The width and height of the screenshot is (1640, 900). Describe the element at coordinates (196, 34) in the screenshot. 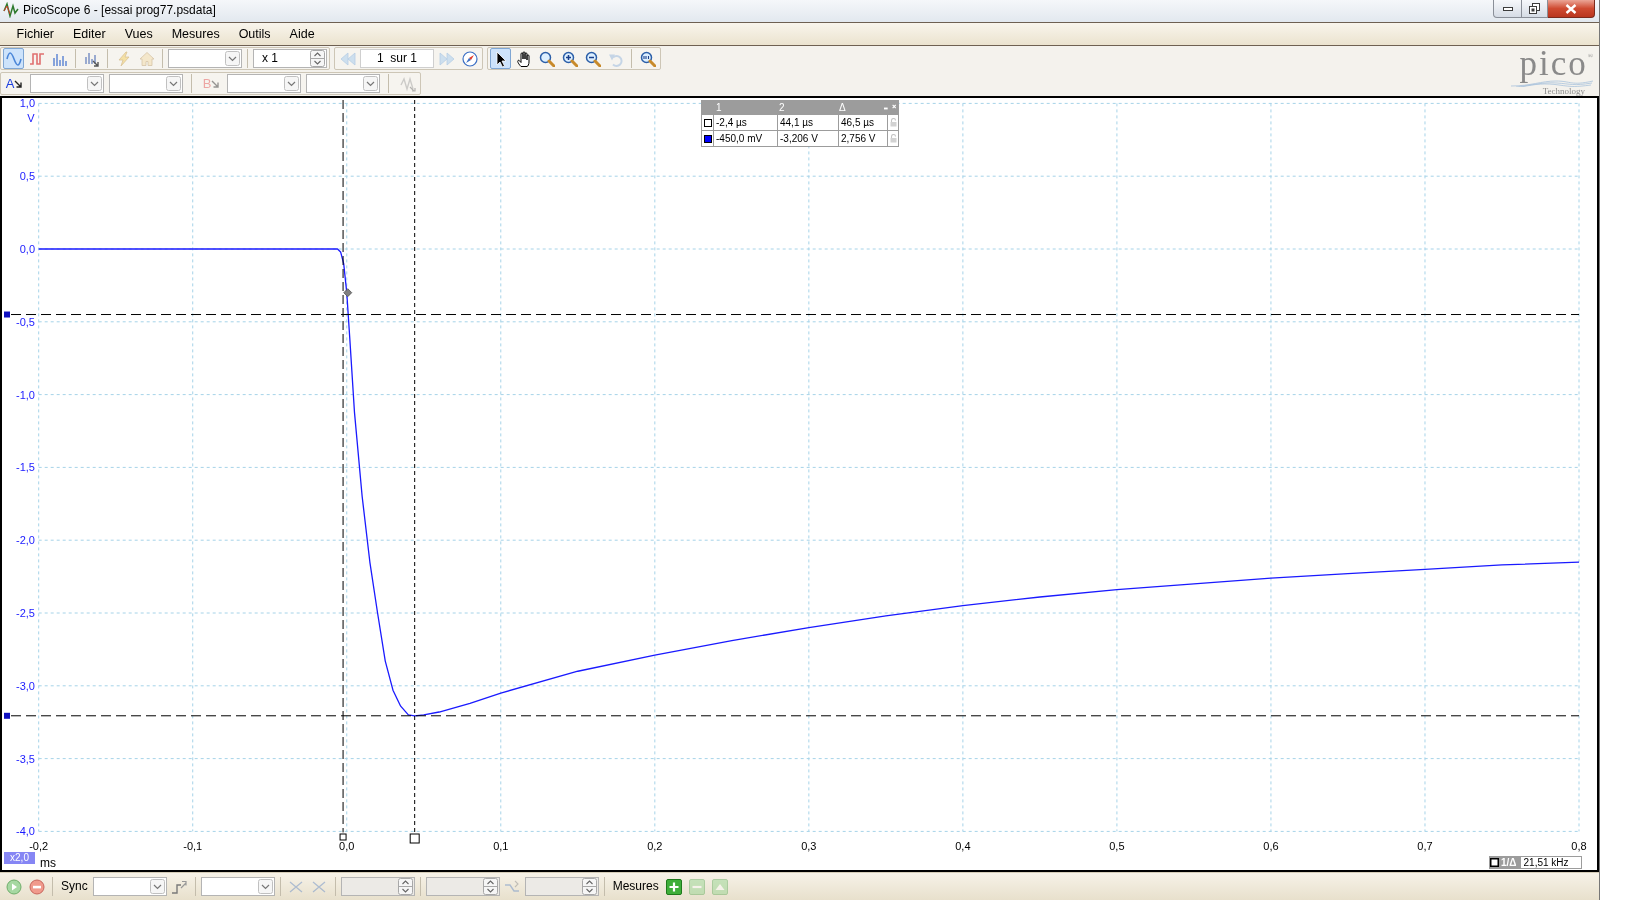

I see `menu-item: Mesures` at that location.